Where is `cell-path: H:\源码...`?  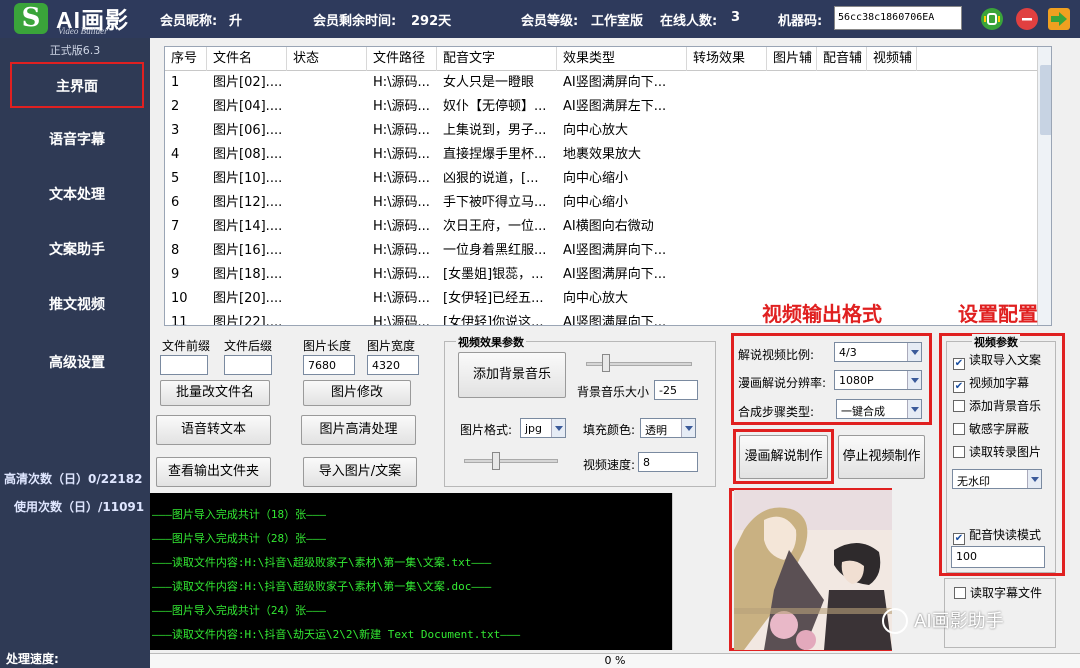 cell-path: H:\源码... is located at coordinates (401, 226).